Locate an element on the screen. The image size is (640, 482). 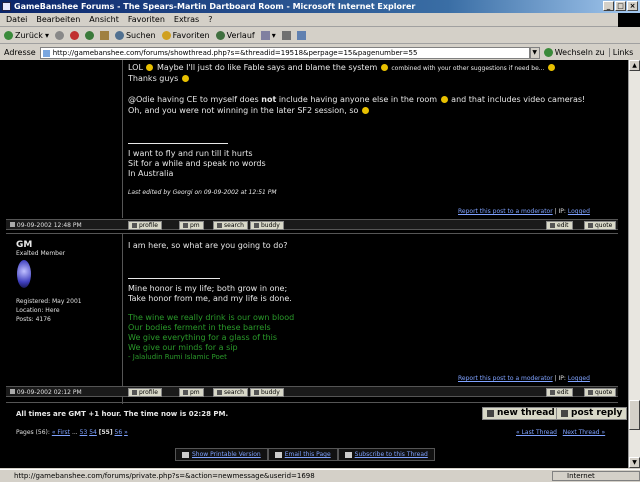
new-thread-icon is located at coordinates (490, 413).